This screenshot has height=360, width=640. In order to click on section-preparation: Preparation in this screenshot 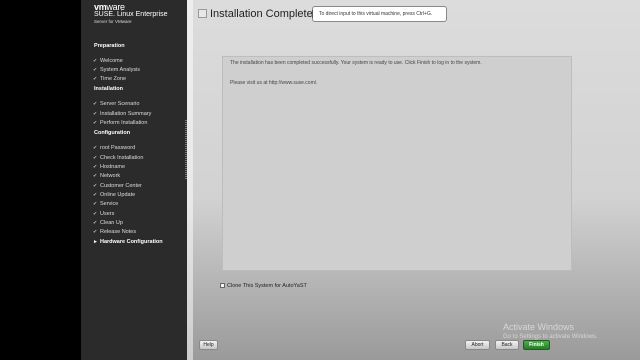, I will do `click(109, 46)`.